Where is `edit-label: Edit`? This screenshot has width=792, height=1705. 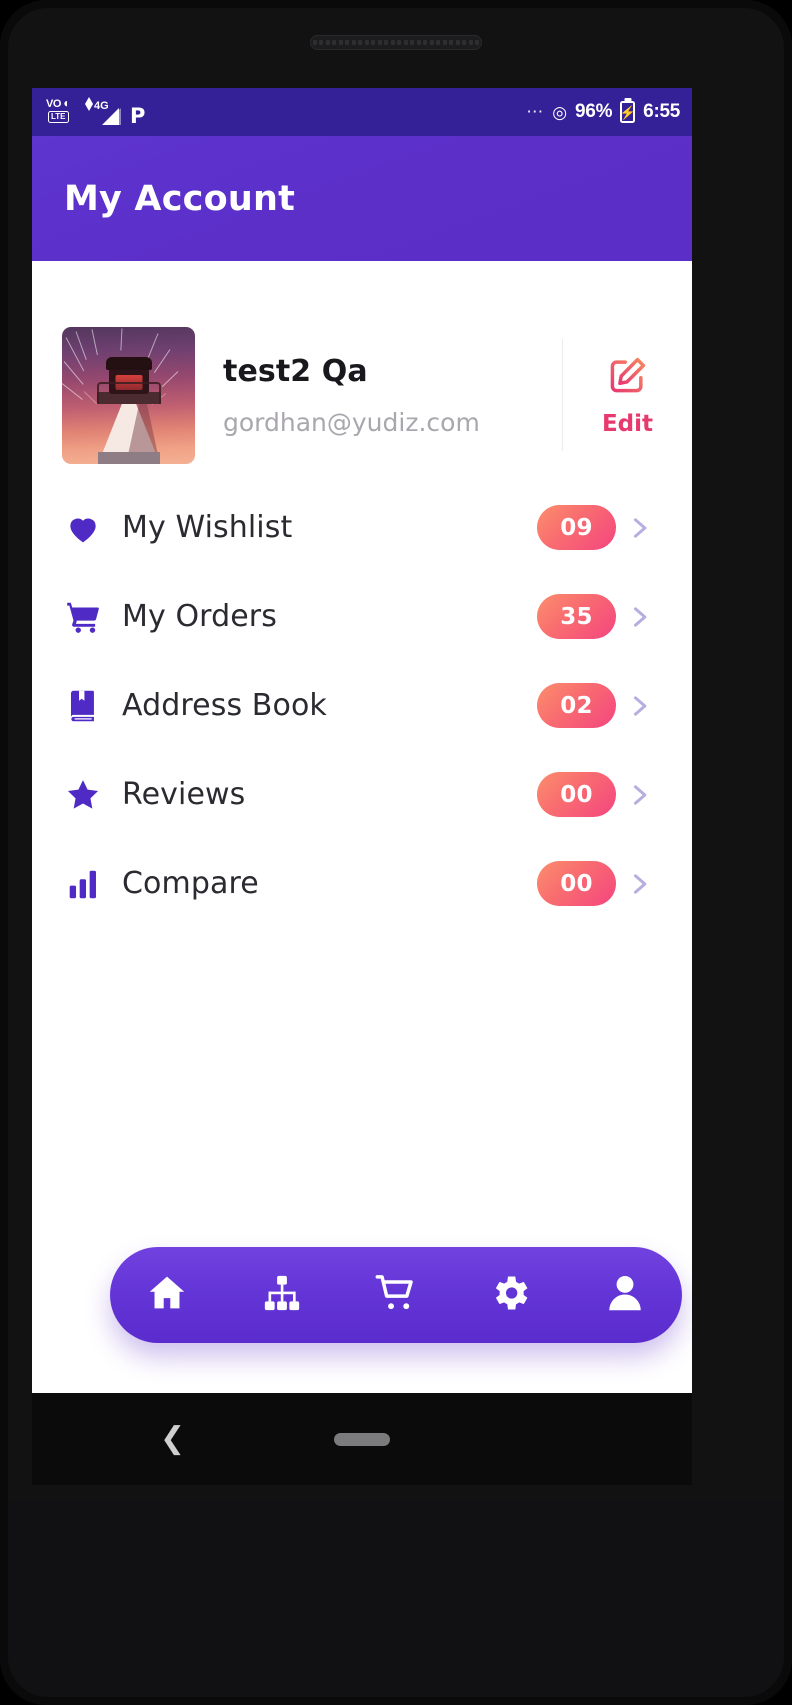 edit-label: Edit is located at coordinates (627, 424).